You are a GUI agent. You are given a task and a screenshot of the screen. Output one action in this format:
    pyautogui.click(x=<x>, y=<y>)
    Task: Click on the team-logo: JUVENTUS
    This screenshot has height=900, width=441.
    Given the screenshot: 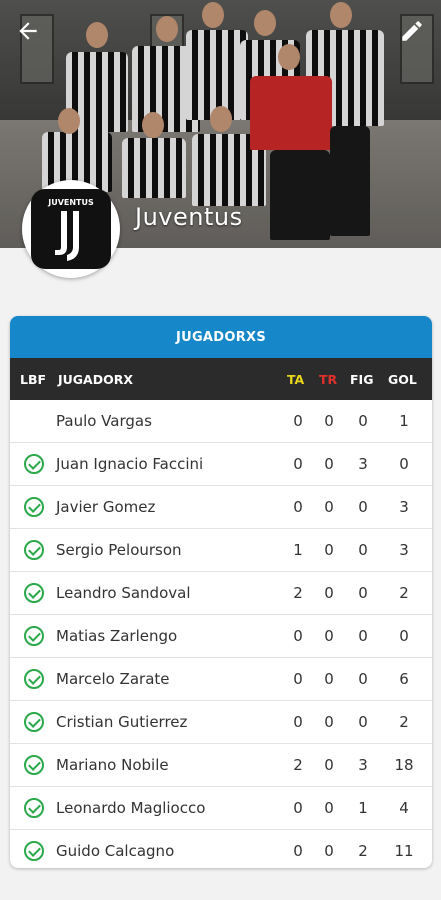 What is the action you would take?
    pyautogui.click(x=71, y=229)
    